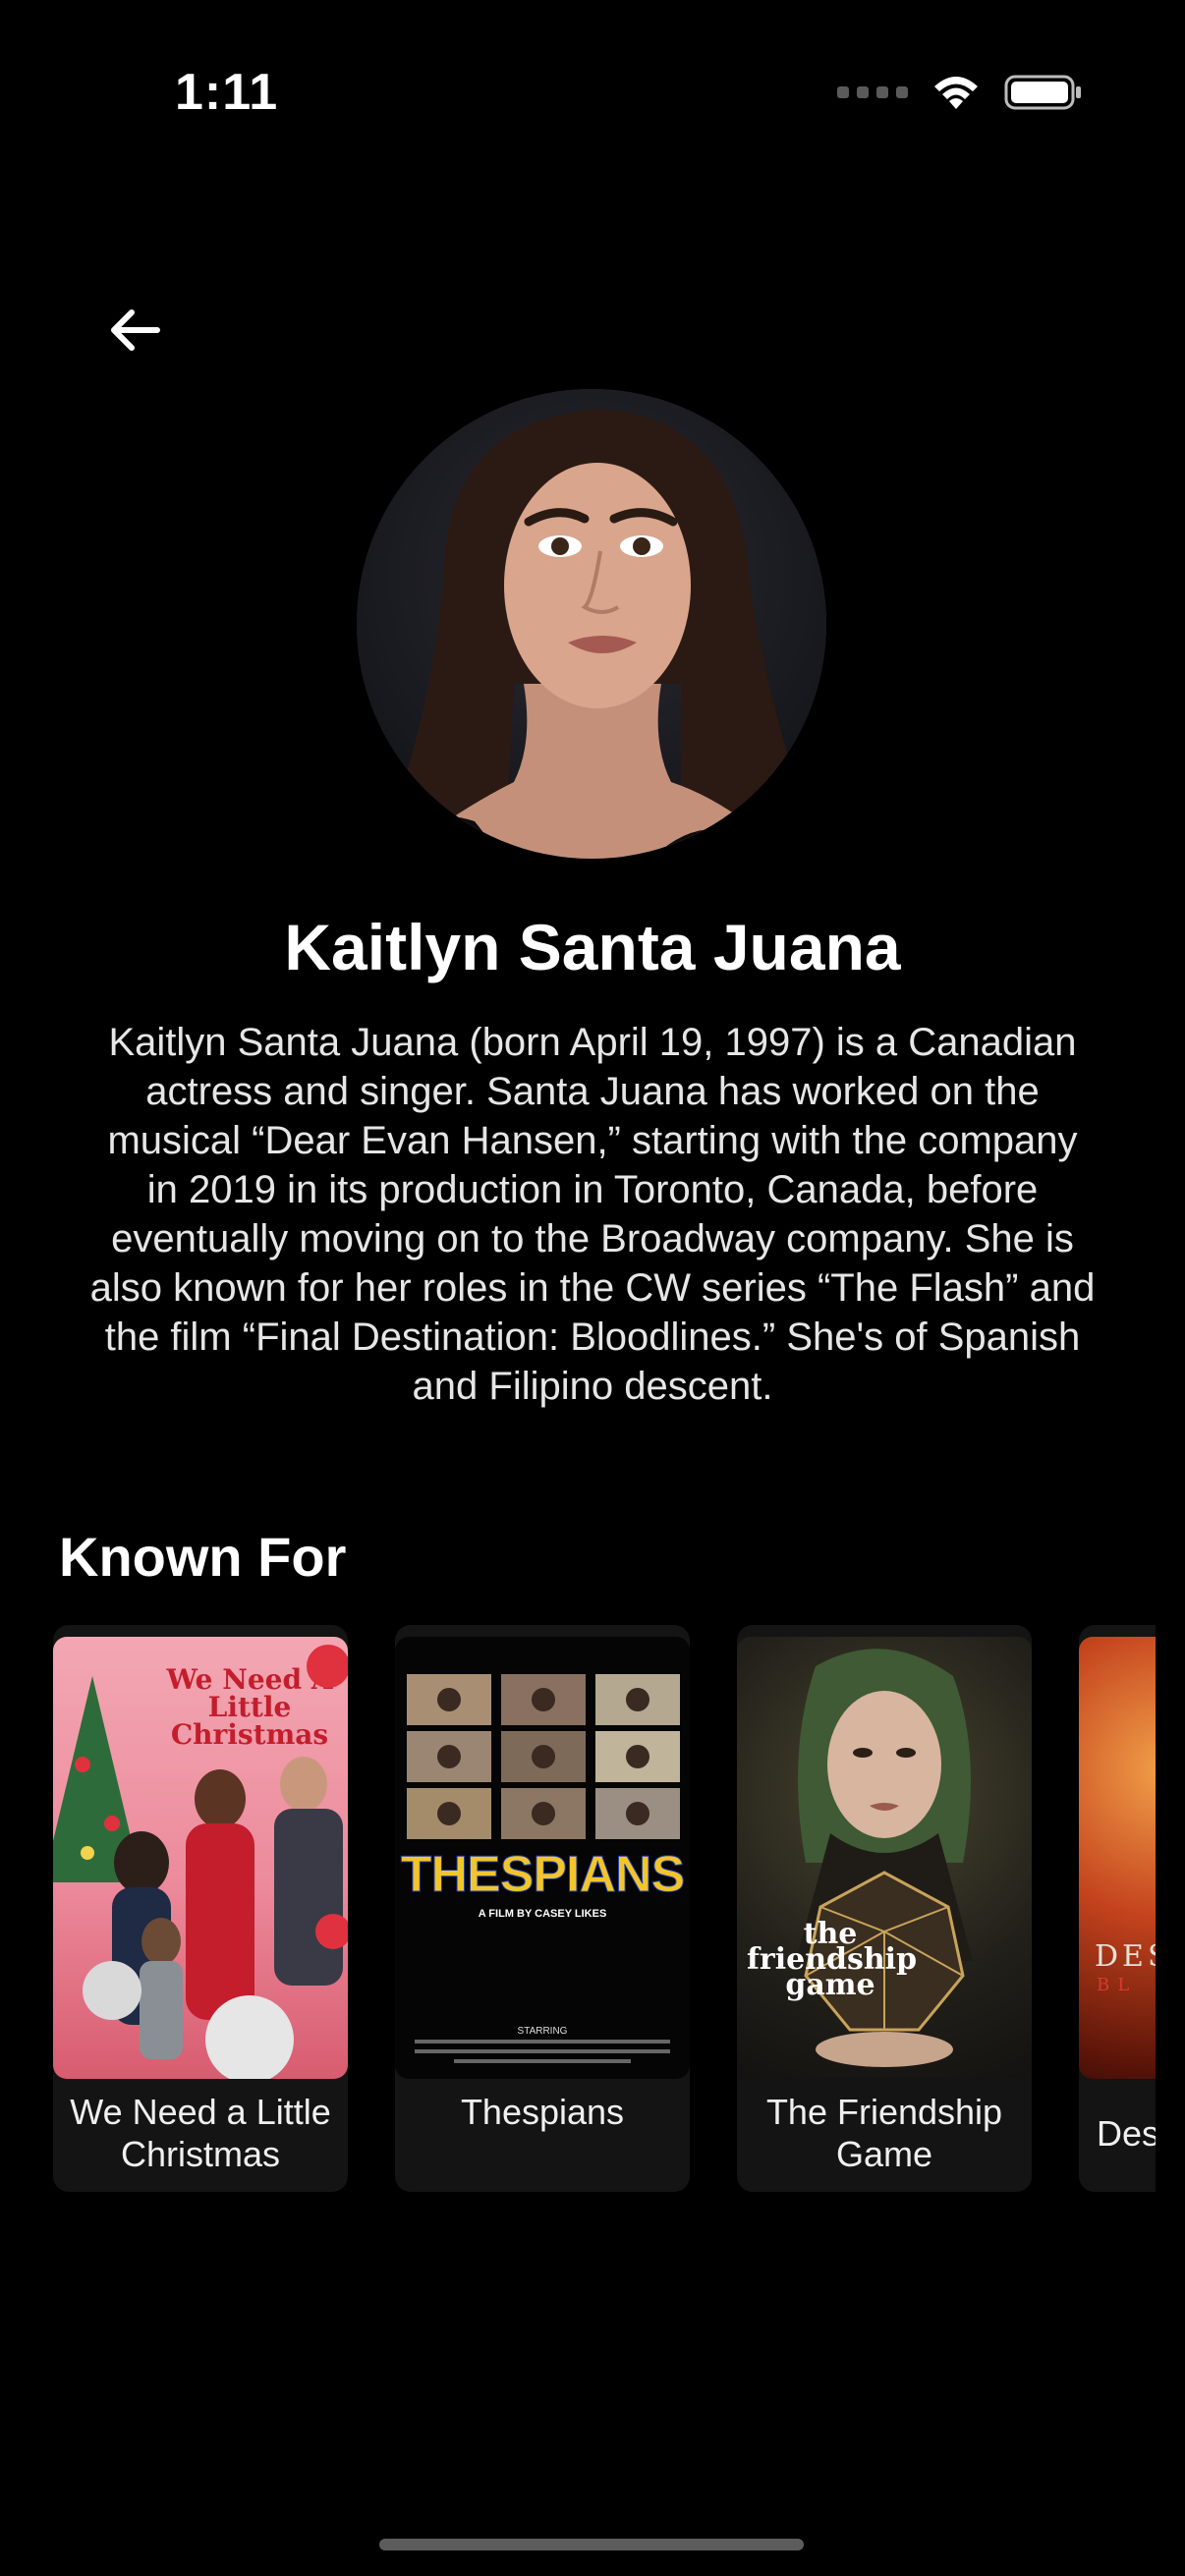 Image resolution: width=1185 pixels, height=2576 pixels. What do you see at coordinates (1127, 2133) in the screenshot?
I see `movie-title: Des` at bounding box center [1127, 2133].